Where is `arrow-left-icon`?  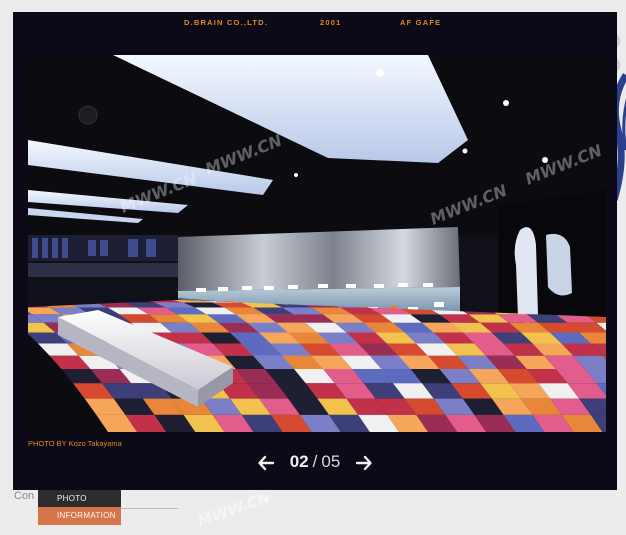 arrow-left-icon is located at coordinates (266, 462).